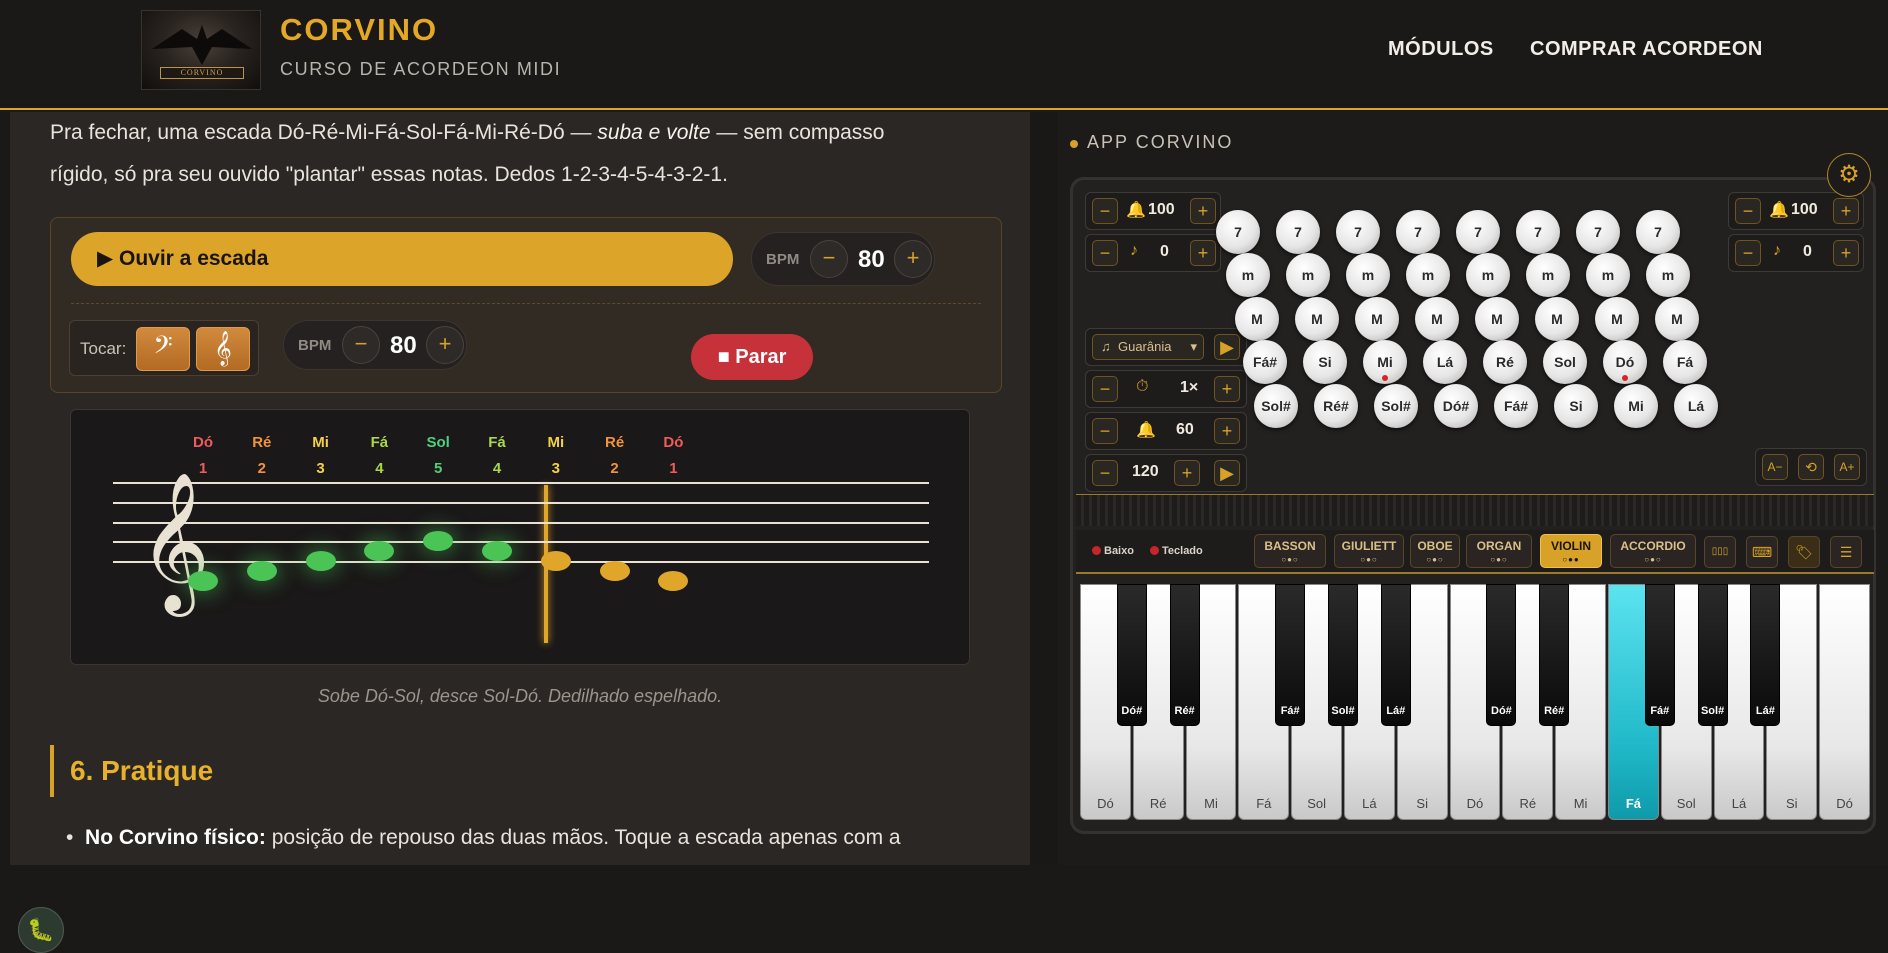 The image size is (1888, 953). I want to click on corvino-logo: CORVINO, so click(201, 50).